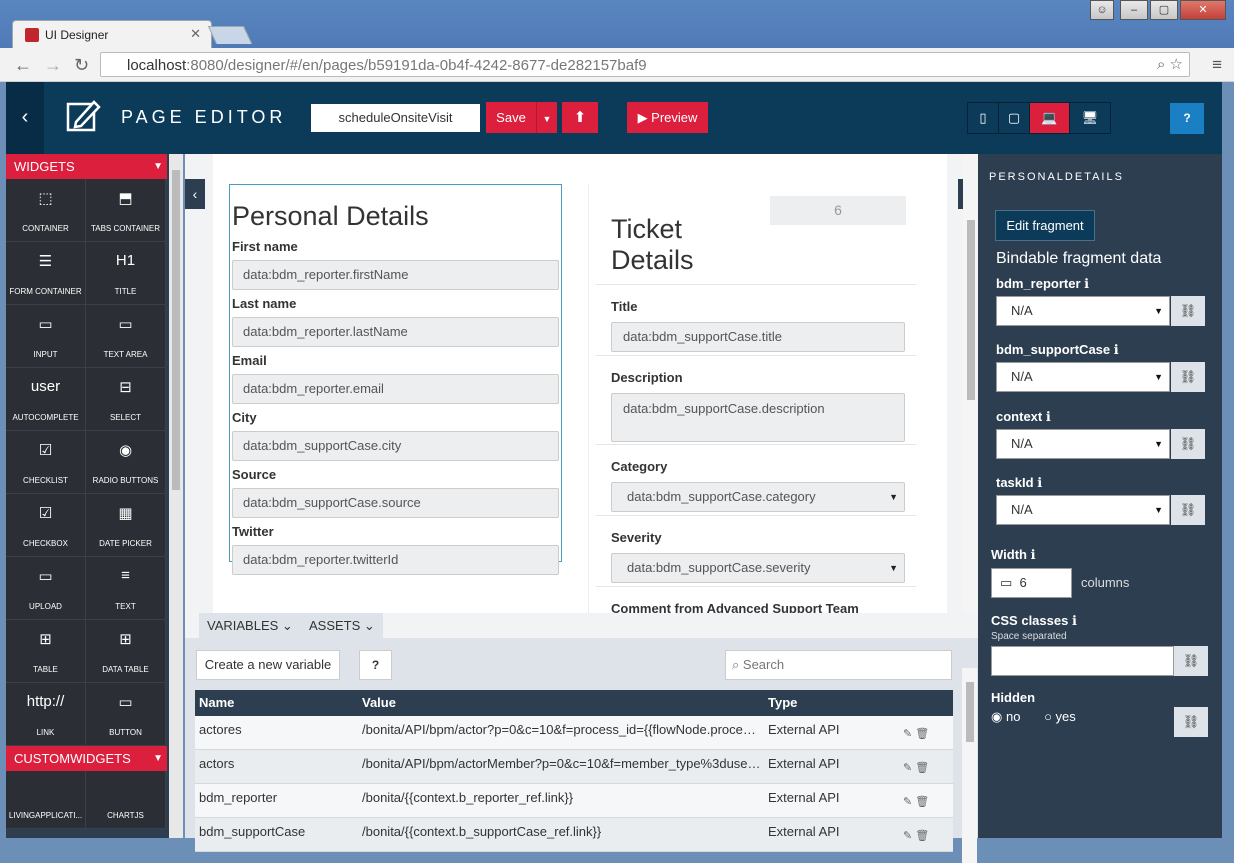 Image resolution: width=1234 pixels, height=863 pixels. What do you see at coordinates (758, 337) in the screenshot?
I see `field-input: data:bdm_supportCase.title` at bounding box center [758, 337].